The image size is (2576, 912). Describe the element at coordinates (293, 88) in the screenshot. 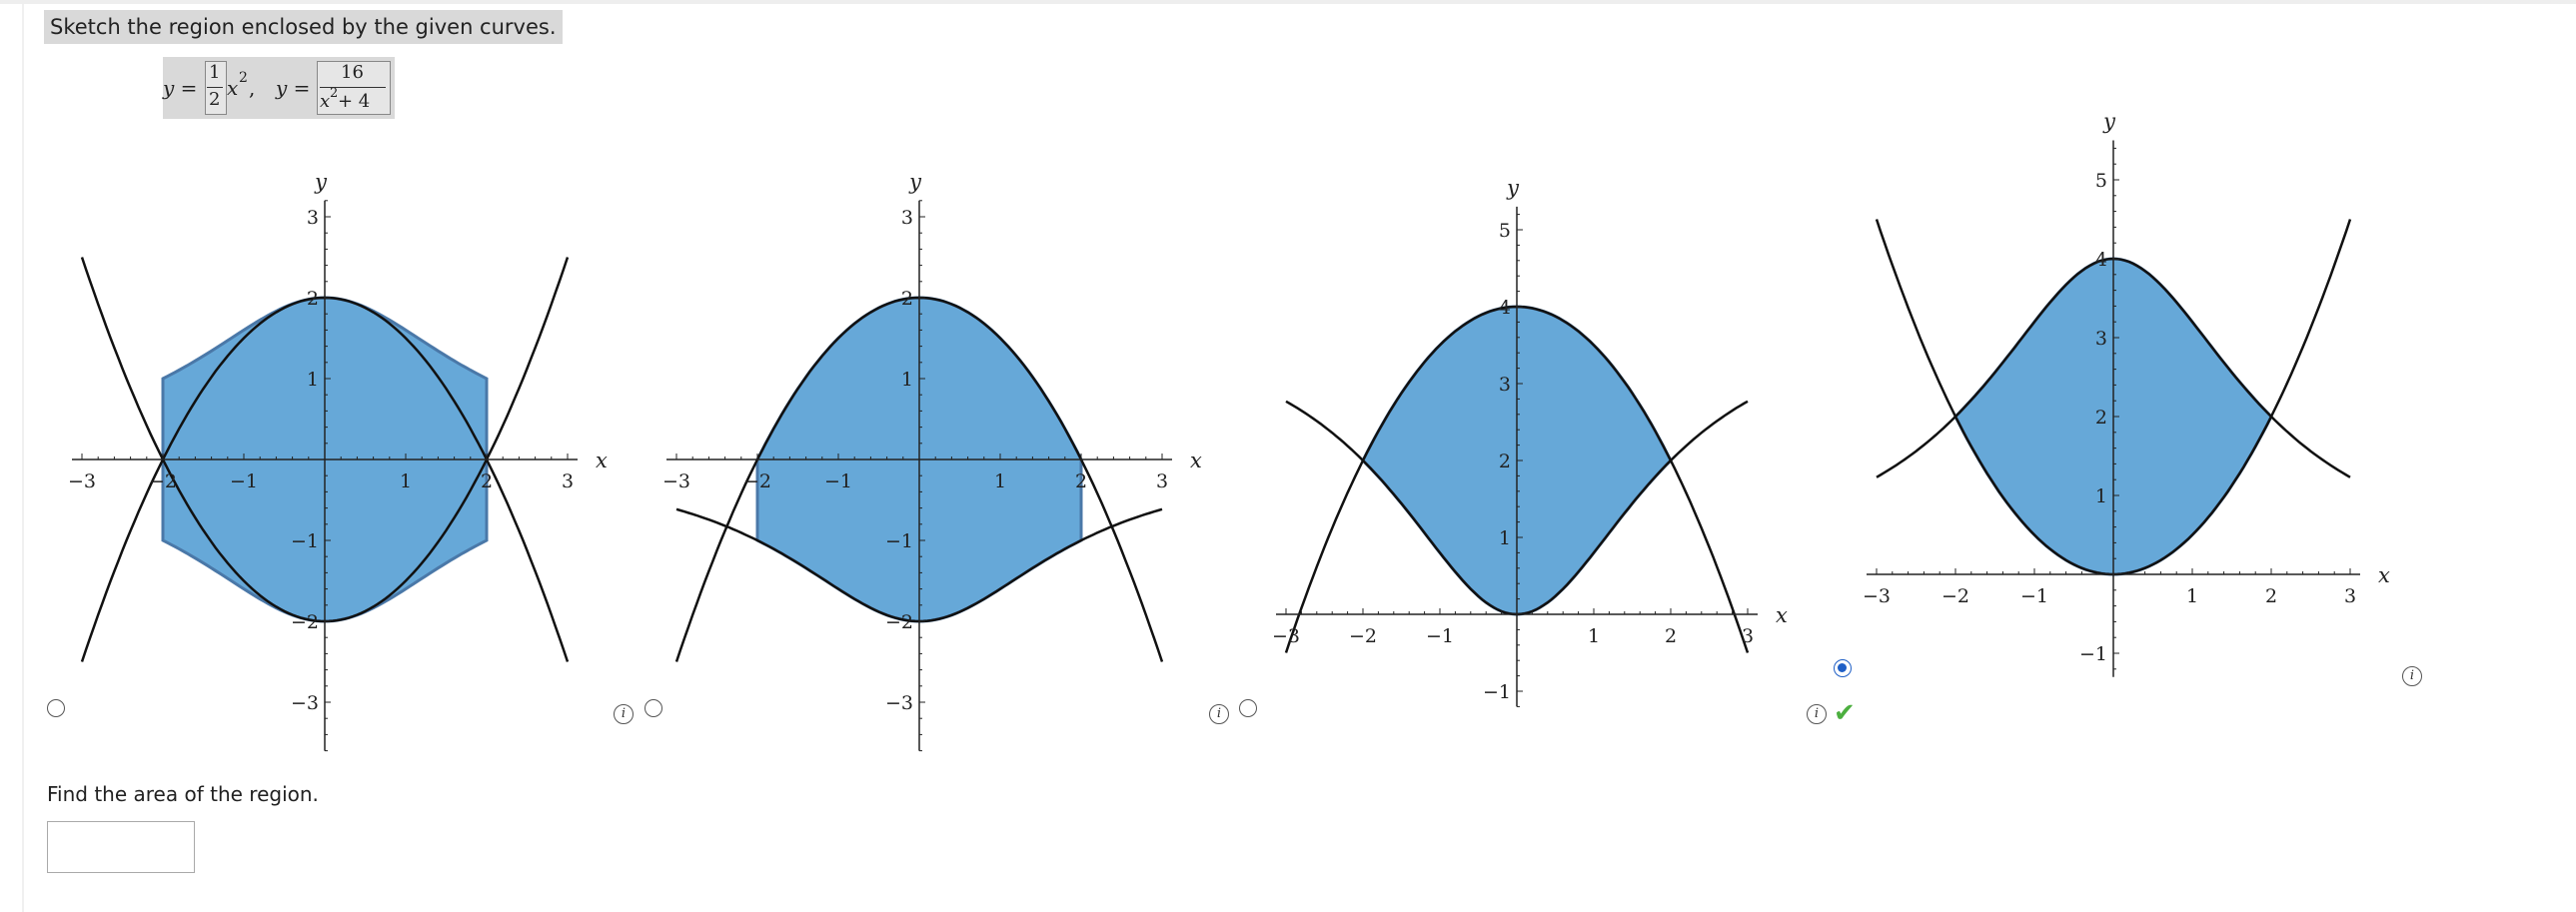

I see `y2-lhs: y =` at that location.